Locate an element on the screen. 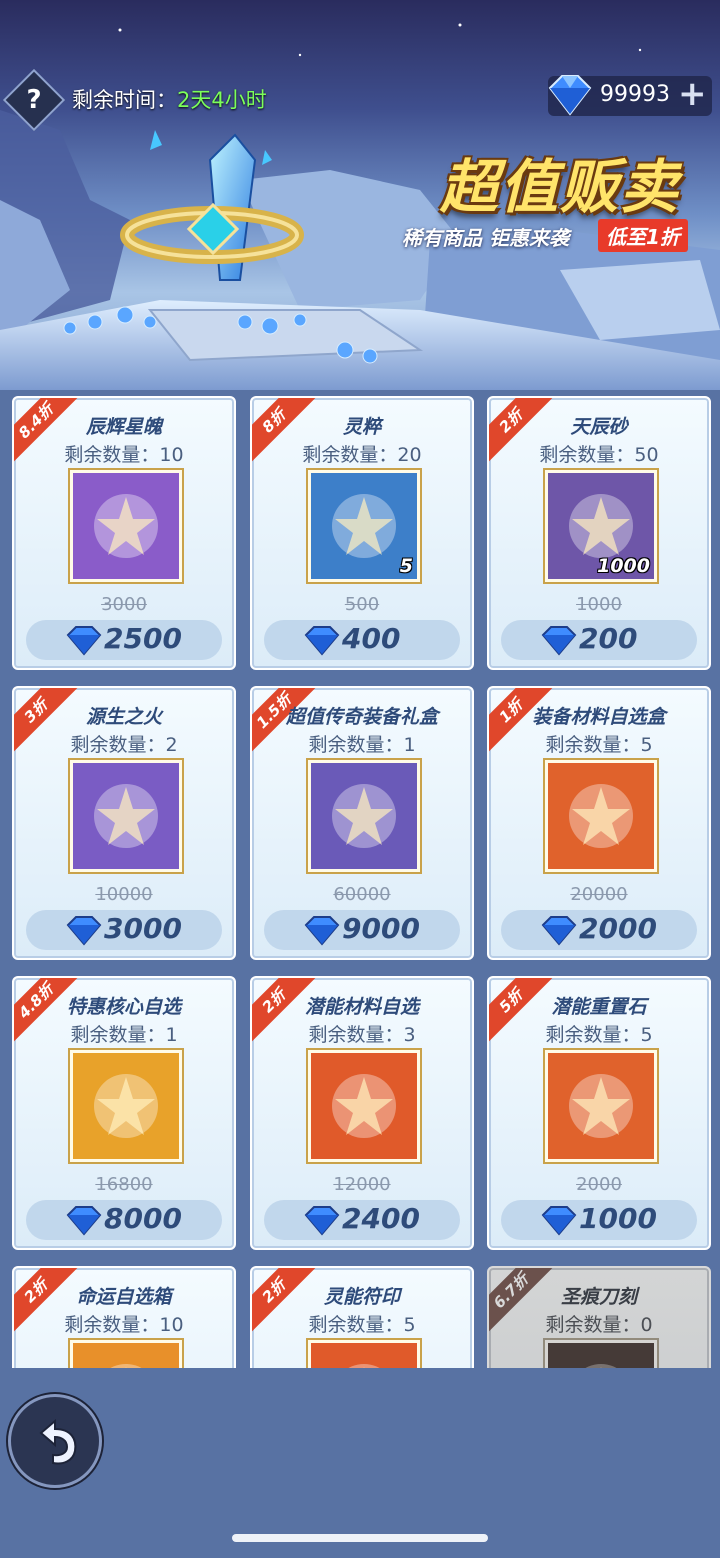  item-remaining: 剩余数量：2 is located at coordinates (124, 745).